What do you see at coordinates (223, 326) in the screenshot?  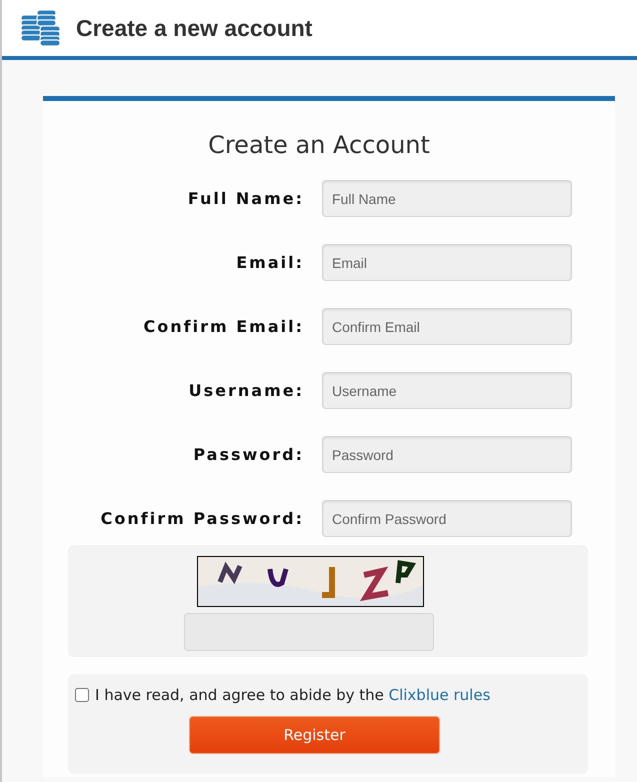 I see `field-label: Confirm Email:` at bounding box center [223, 326].